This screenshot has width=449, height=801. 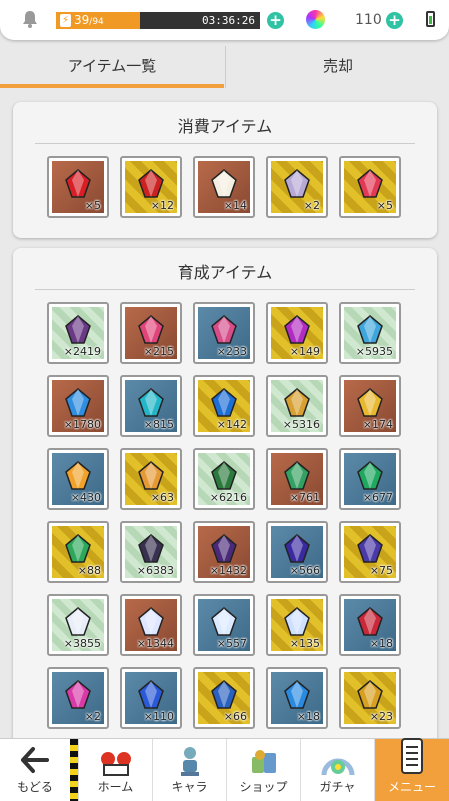 I want to click on growth-item: ×1780, so click(x=78, y=406).